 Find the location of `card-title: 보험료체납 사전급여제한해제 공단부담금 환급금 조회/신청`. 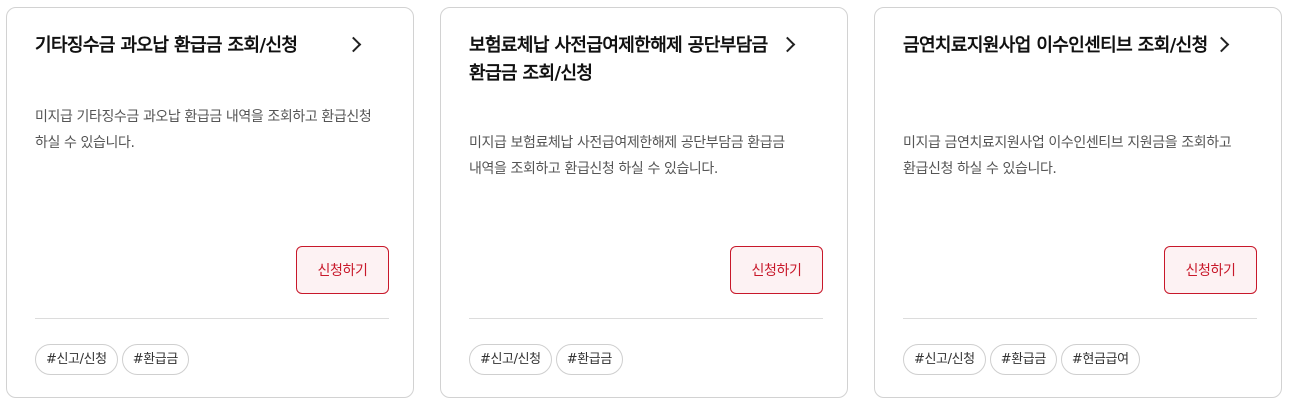

card-title: 보험료체납 사전급여제한해제 공단부담금 환급금 조회/신청 is located at coordinates (634, 60).